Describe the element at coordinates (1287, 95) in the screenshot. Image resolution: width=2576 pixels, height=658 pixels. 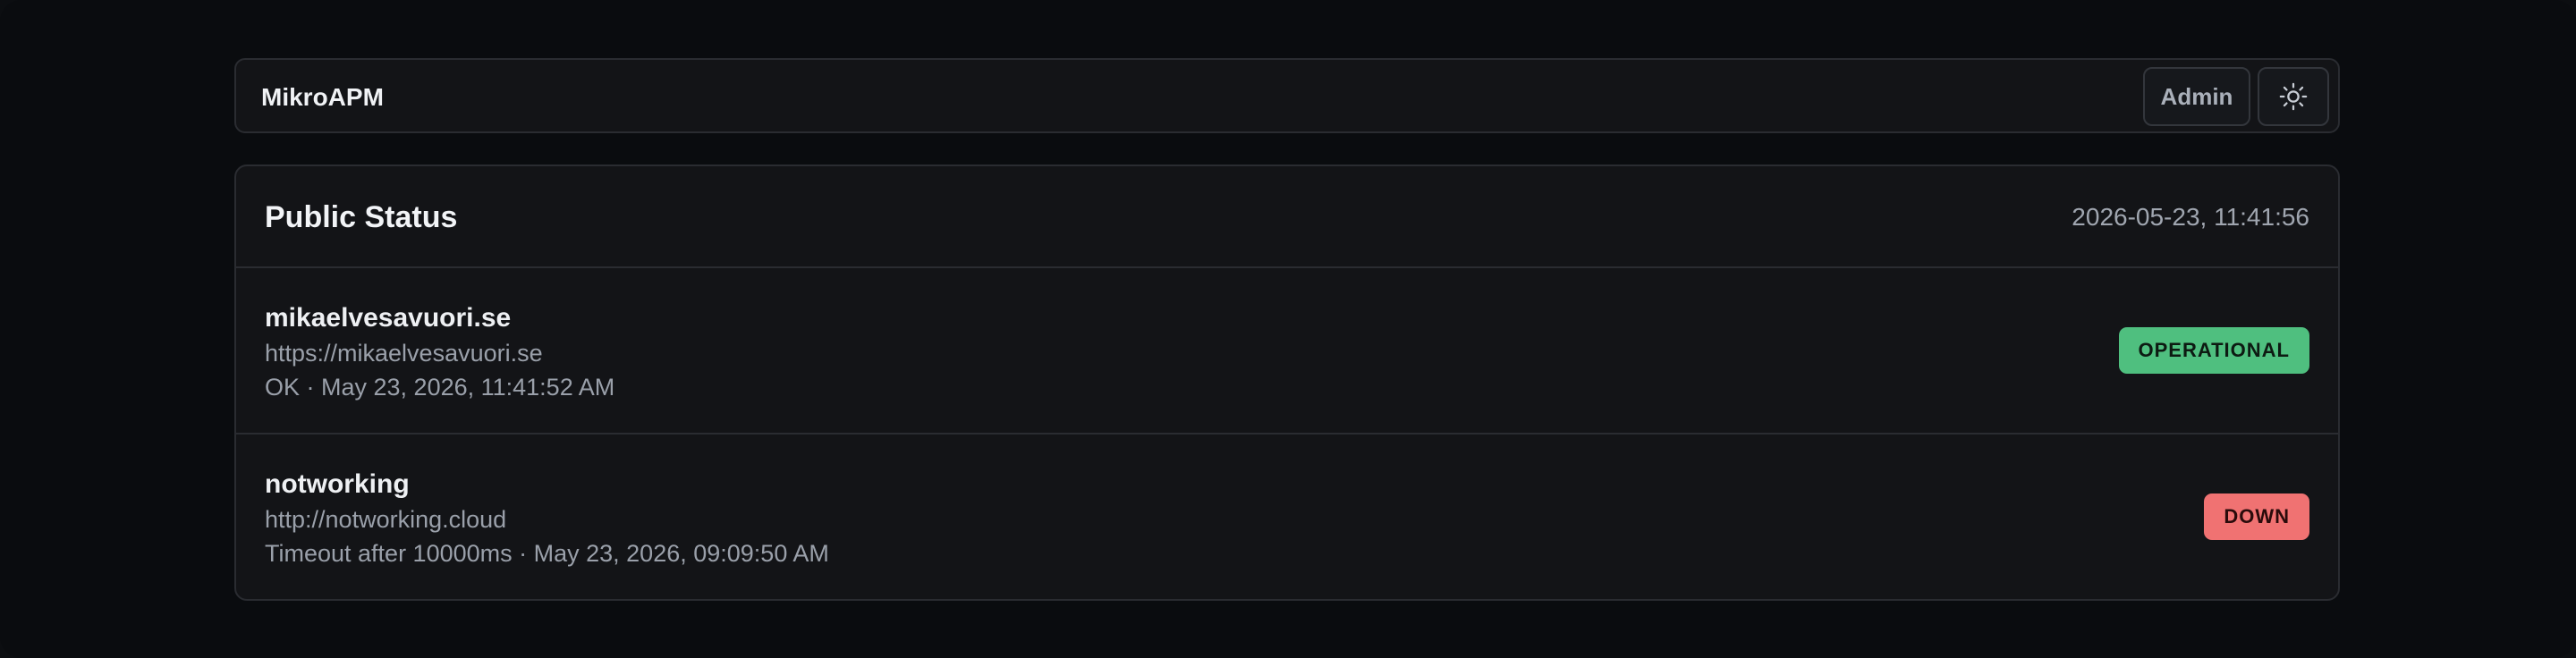
I see `top-navbar: MikroAPM Admin` at that location.